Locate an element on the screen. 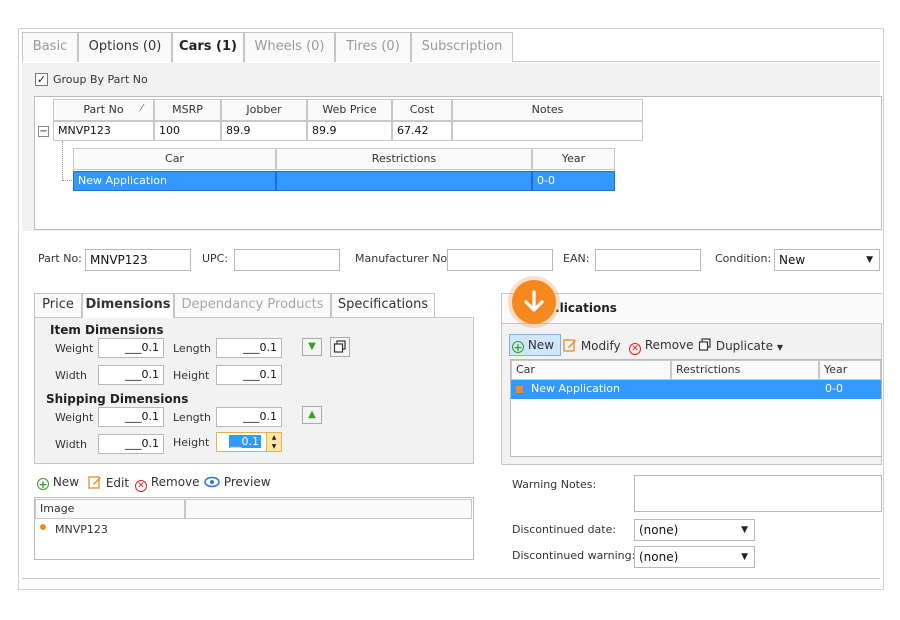  item-width-label: Width is located at coordinates (71, 375).